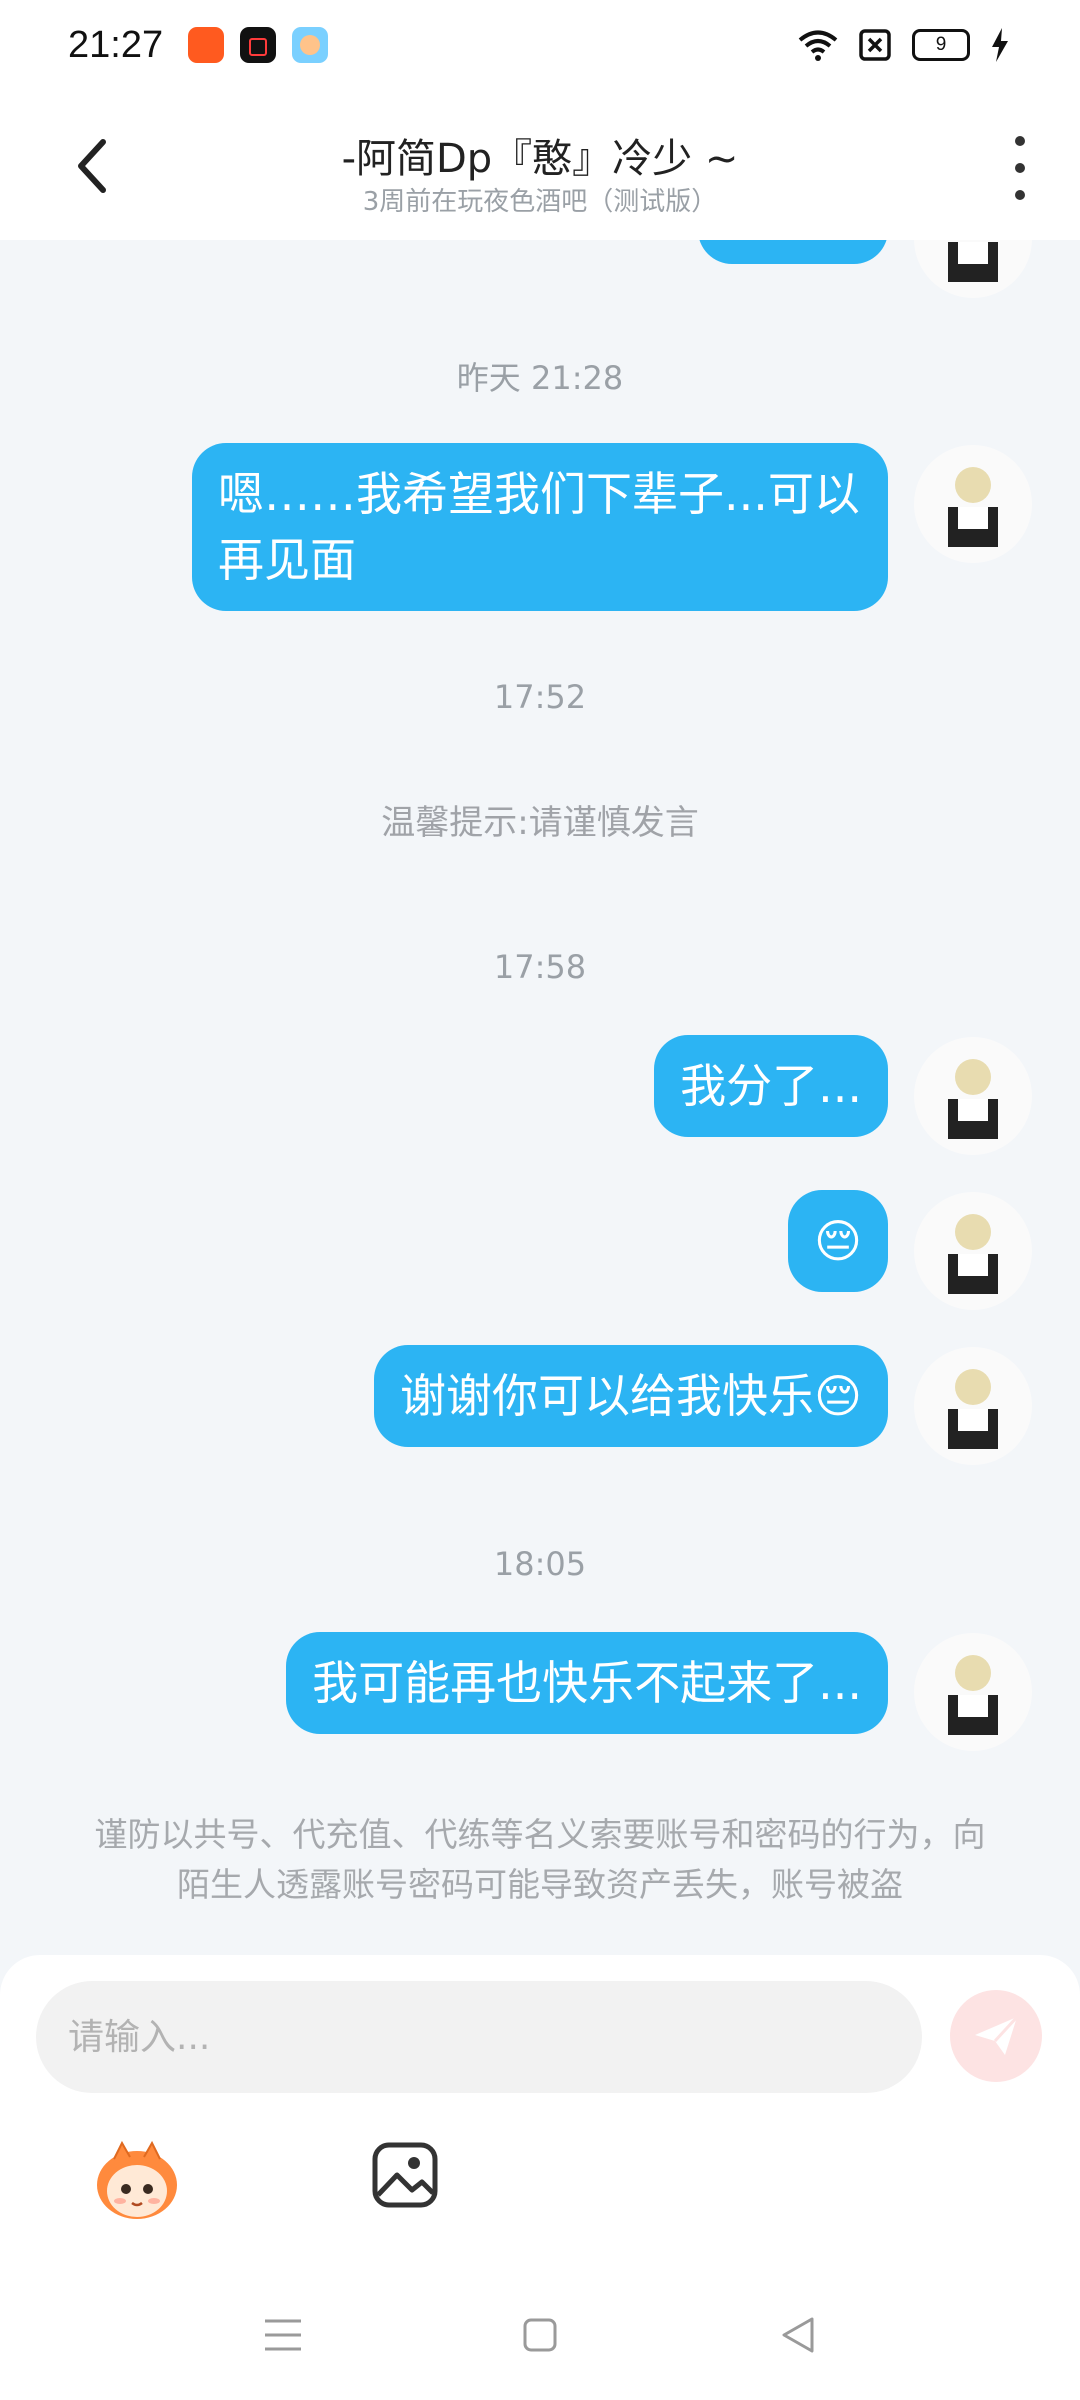 The height and width of the screenshot is (2400, 1080). Describe the element at coordinates (479, 2037) in the screenshot. I see `message-input` at that location.